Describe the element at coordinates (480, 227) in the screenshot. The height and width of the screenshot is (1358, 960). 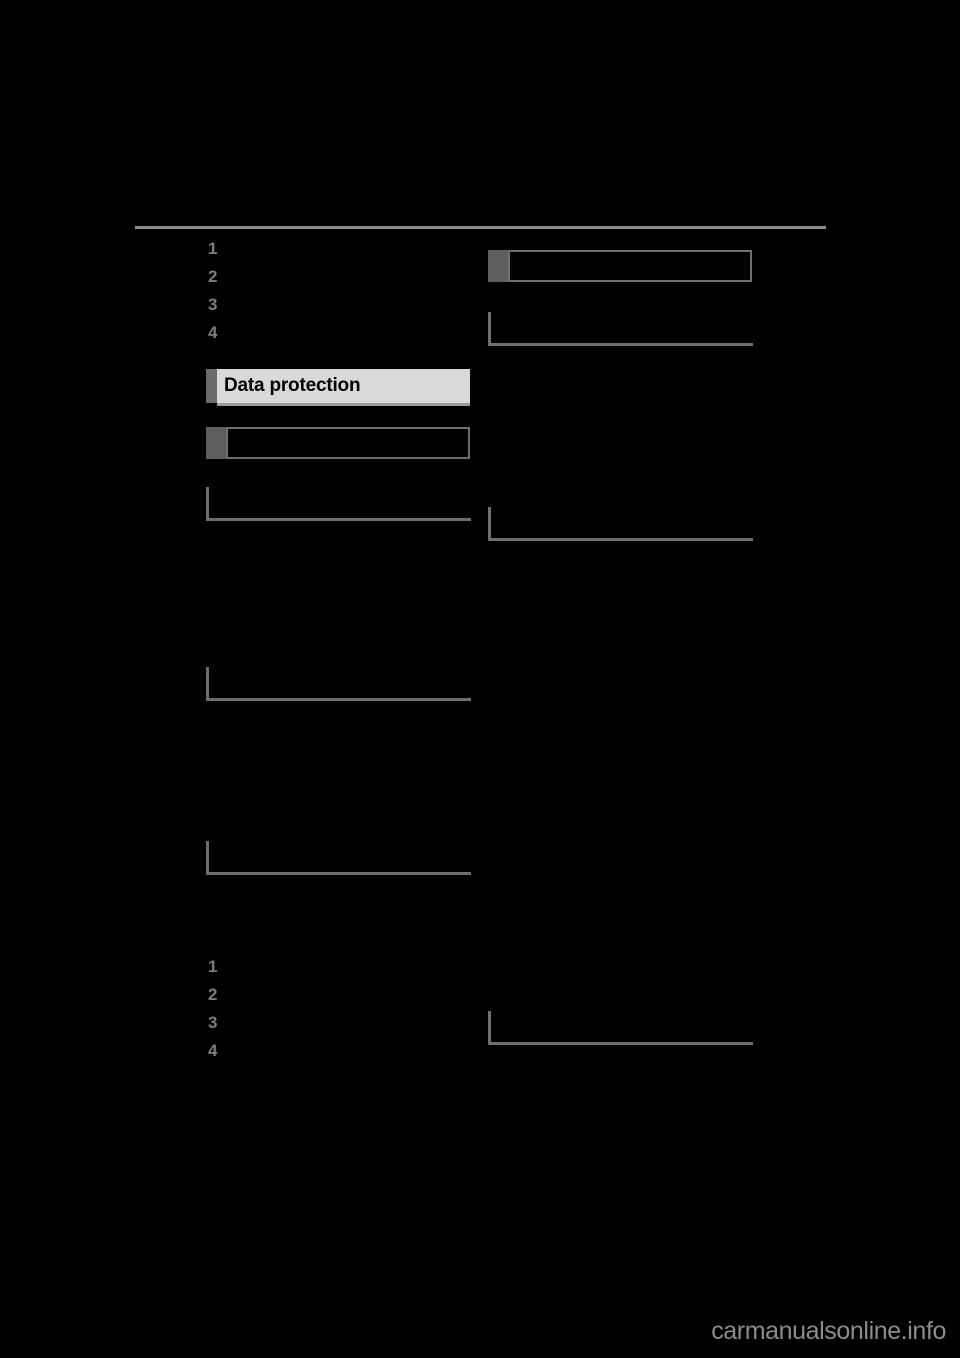
I see `header-rule` at that location.